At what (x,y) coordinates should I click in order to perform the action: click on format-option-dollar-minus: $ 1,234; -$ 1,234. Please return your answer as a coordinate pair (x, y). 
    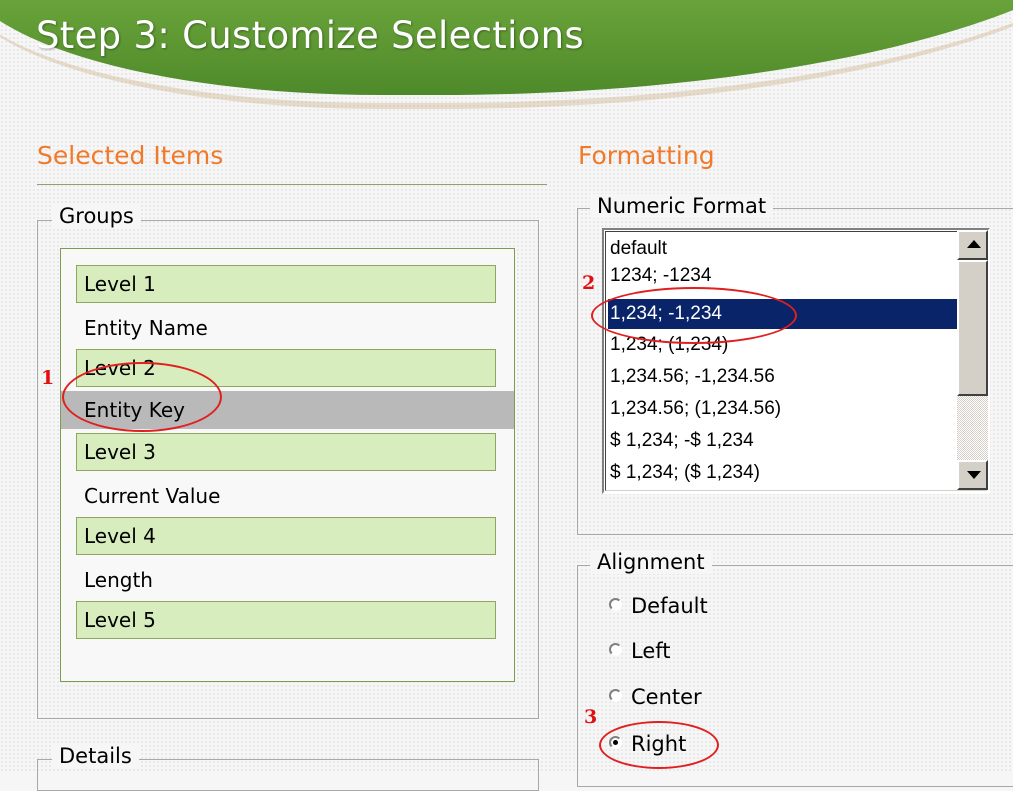
    Looking at the image, I should click on (785, 441).